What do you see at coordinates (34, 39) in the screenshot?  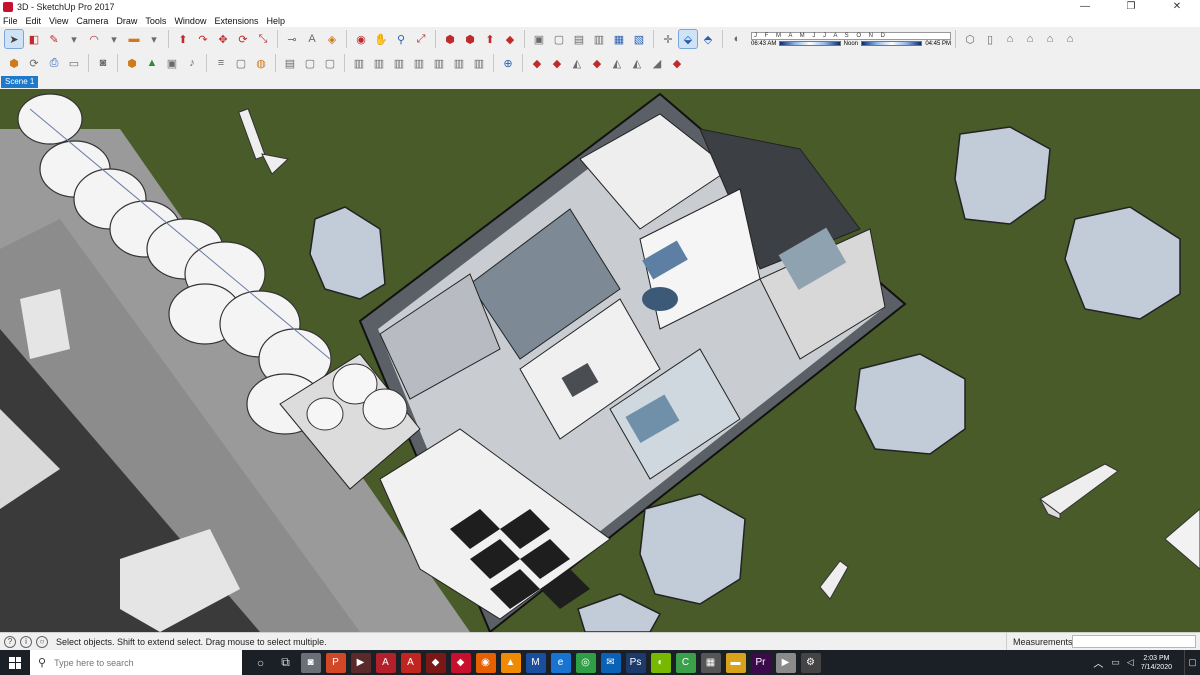 I see `eraser-tool-icon: ◧` at bounding box center [34, 39].